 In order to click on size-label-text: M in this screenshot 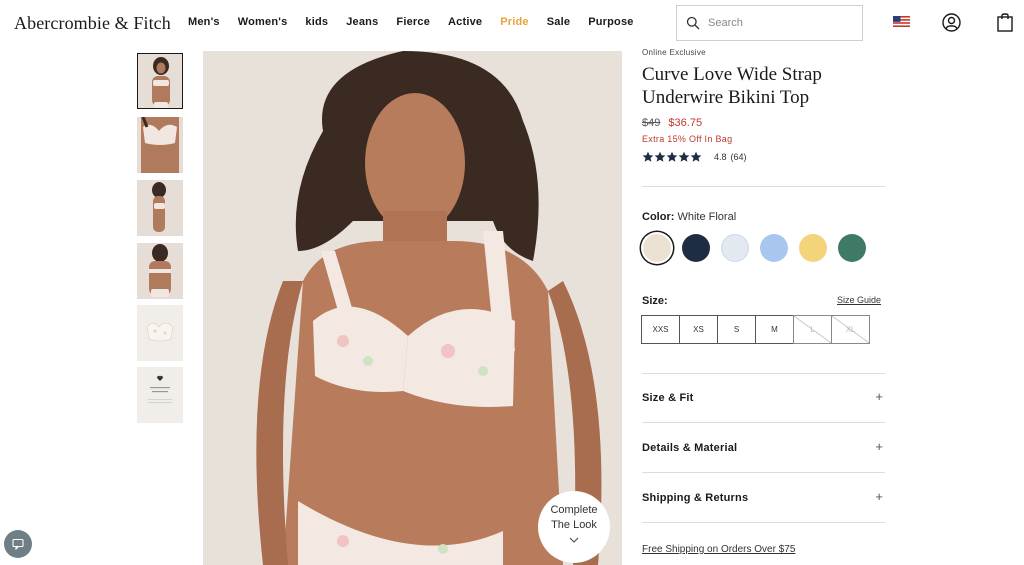, I will do `click(774, 329)`.